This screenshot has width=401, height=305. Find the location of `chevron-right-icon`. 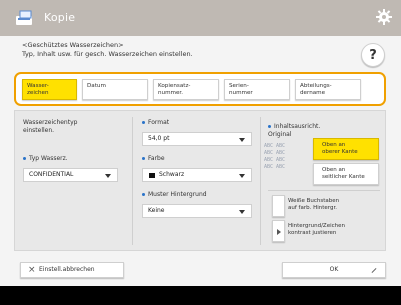

chevron-right-icon is located at coordinates (279, 232).